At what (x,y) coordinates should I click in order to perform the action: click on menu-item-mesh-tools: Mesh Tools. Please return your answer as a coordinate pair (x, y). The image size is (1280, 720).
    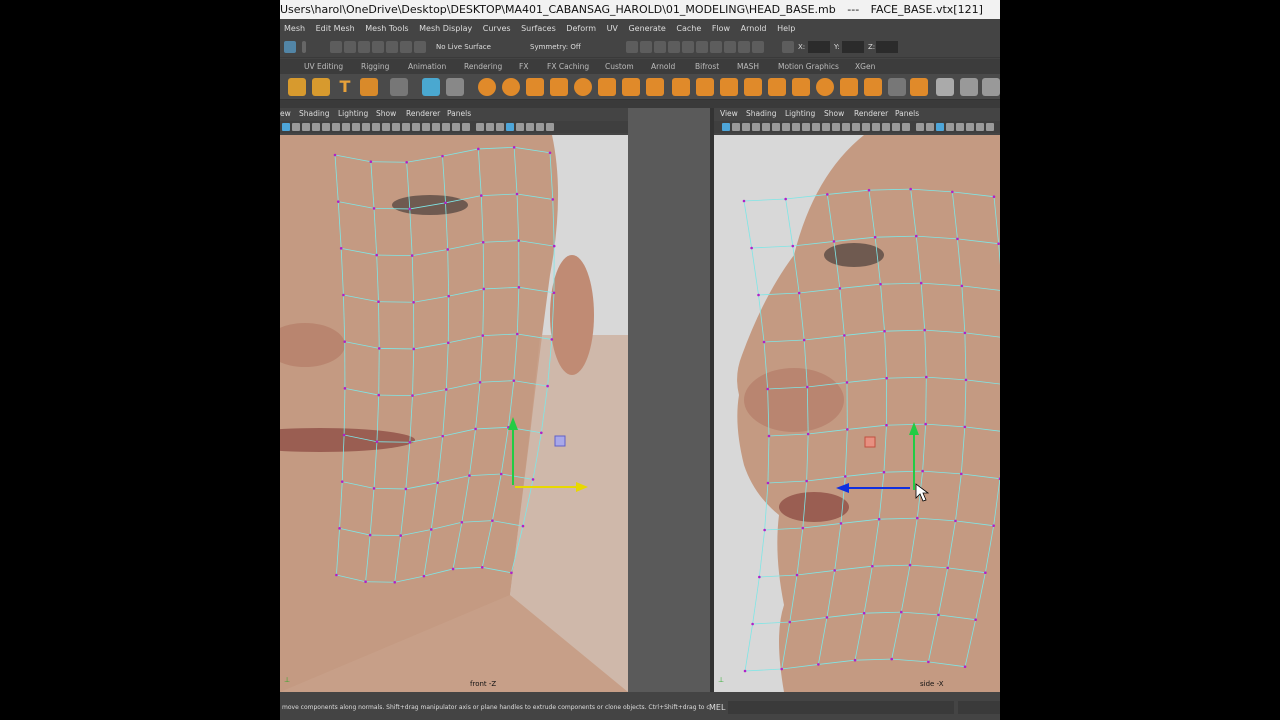
    Looking at the image, I should click on (386, 28).